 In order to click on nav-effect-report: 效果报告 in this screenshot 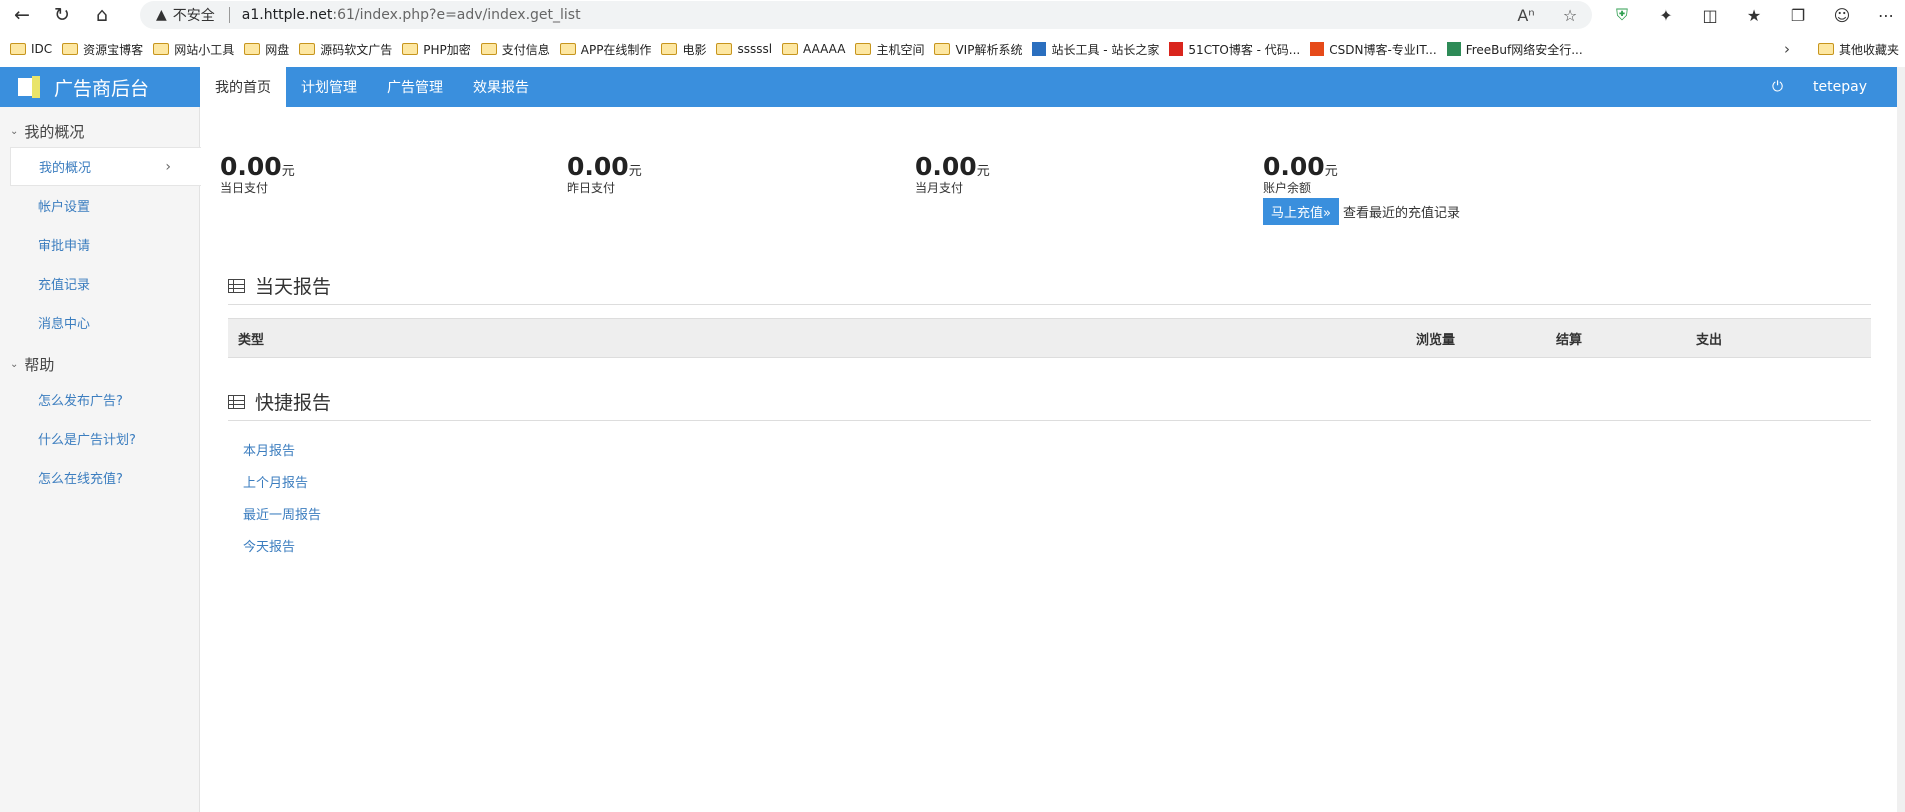, I will do `click(501, 87)`.